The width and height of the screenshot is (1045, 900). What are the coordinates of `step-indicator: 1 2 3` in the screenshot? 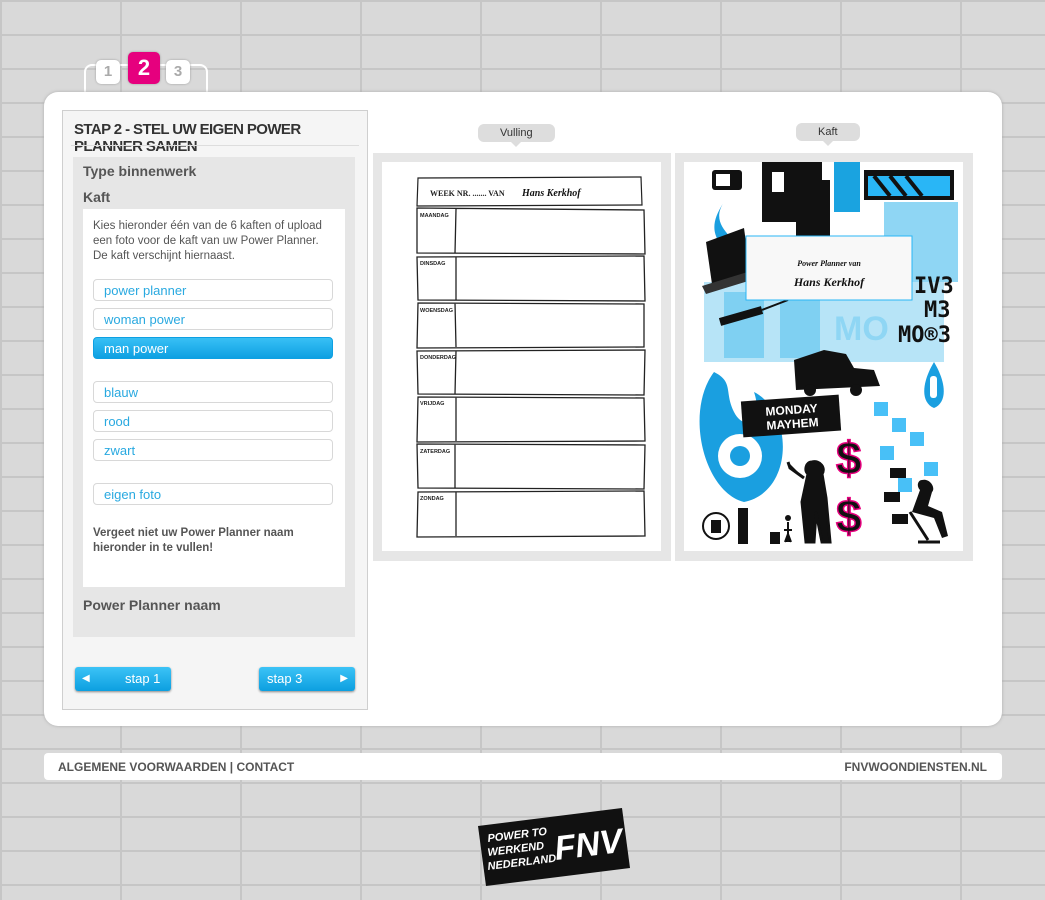 It's located at (146, 74).